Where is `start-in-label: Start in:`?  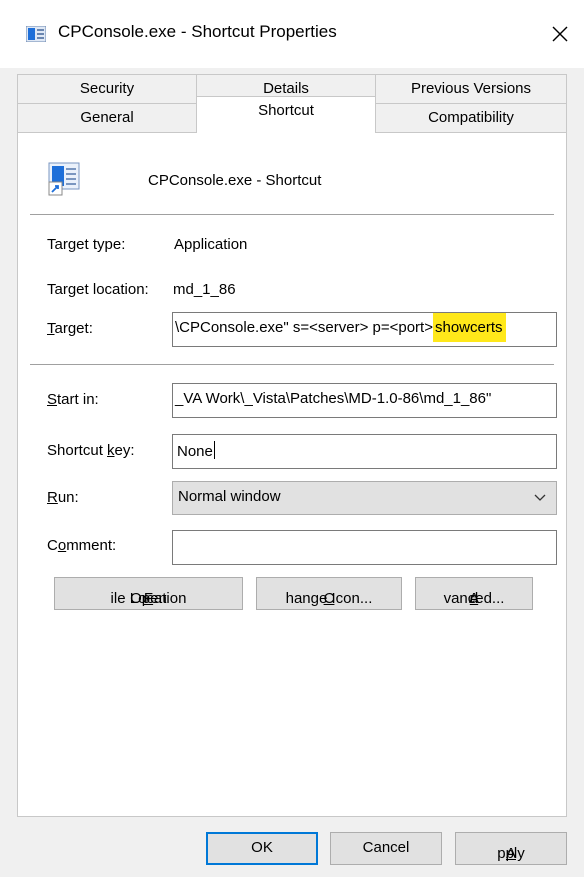
start-in-label: Start in: is located at coordinates (73, 399).